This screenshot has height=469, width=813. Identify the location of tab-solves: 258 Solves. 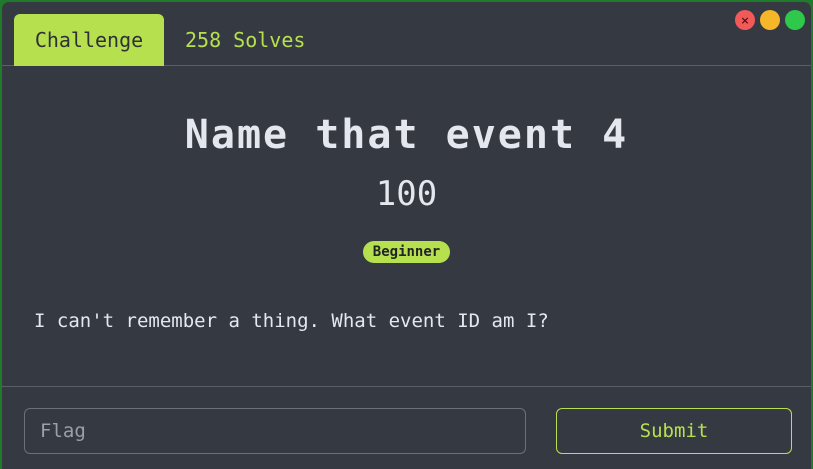
(240, 40).